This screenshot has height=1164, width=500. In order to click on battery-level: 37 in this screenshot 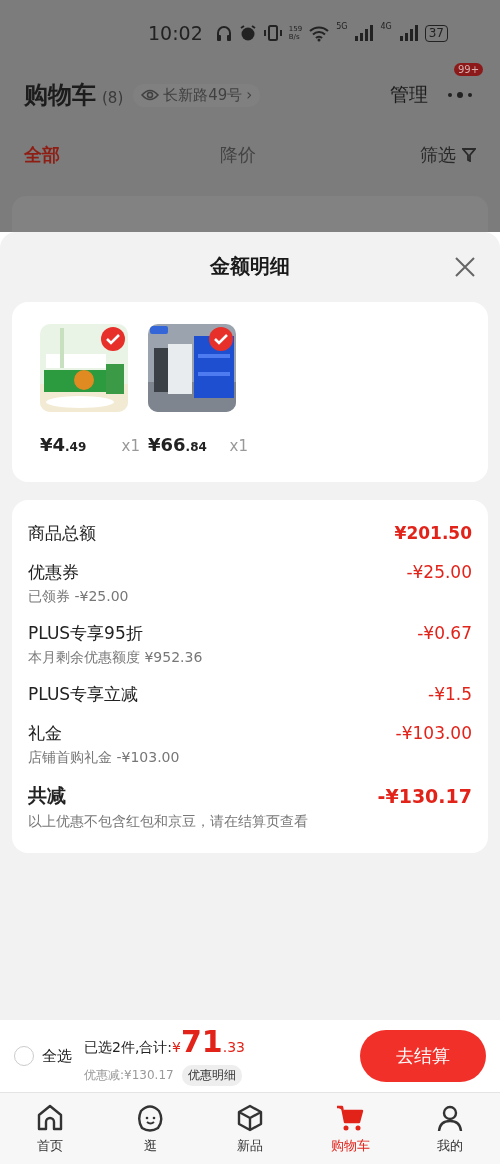, I will do `click(436, 33)`.